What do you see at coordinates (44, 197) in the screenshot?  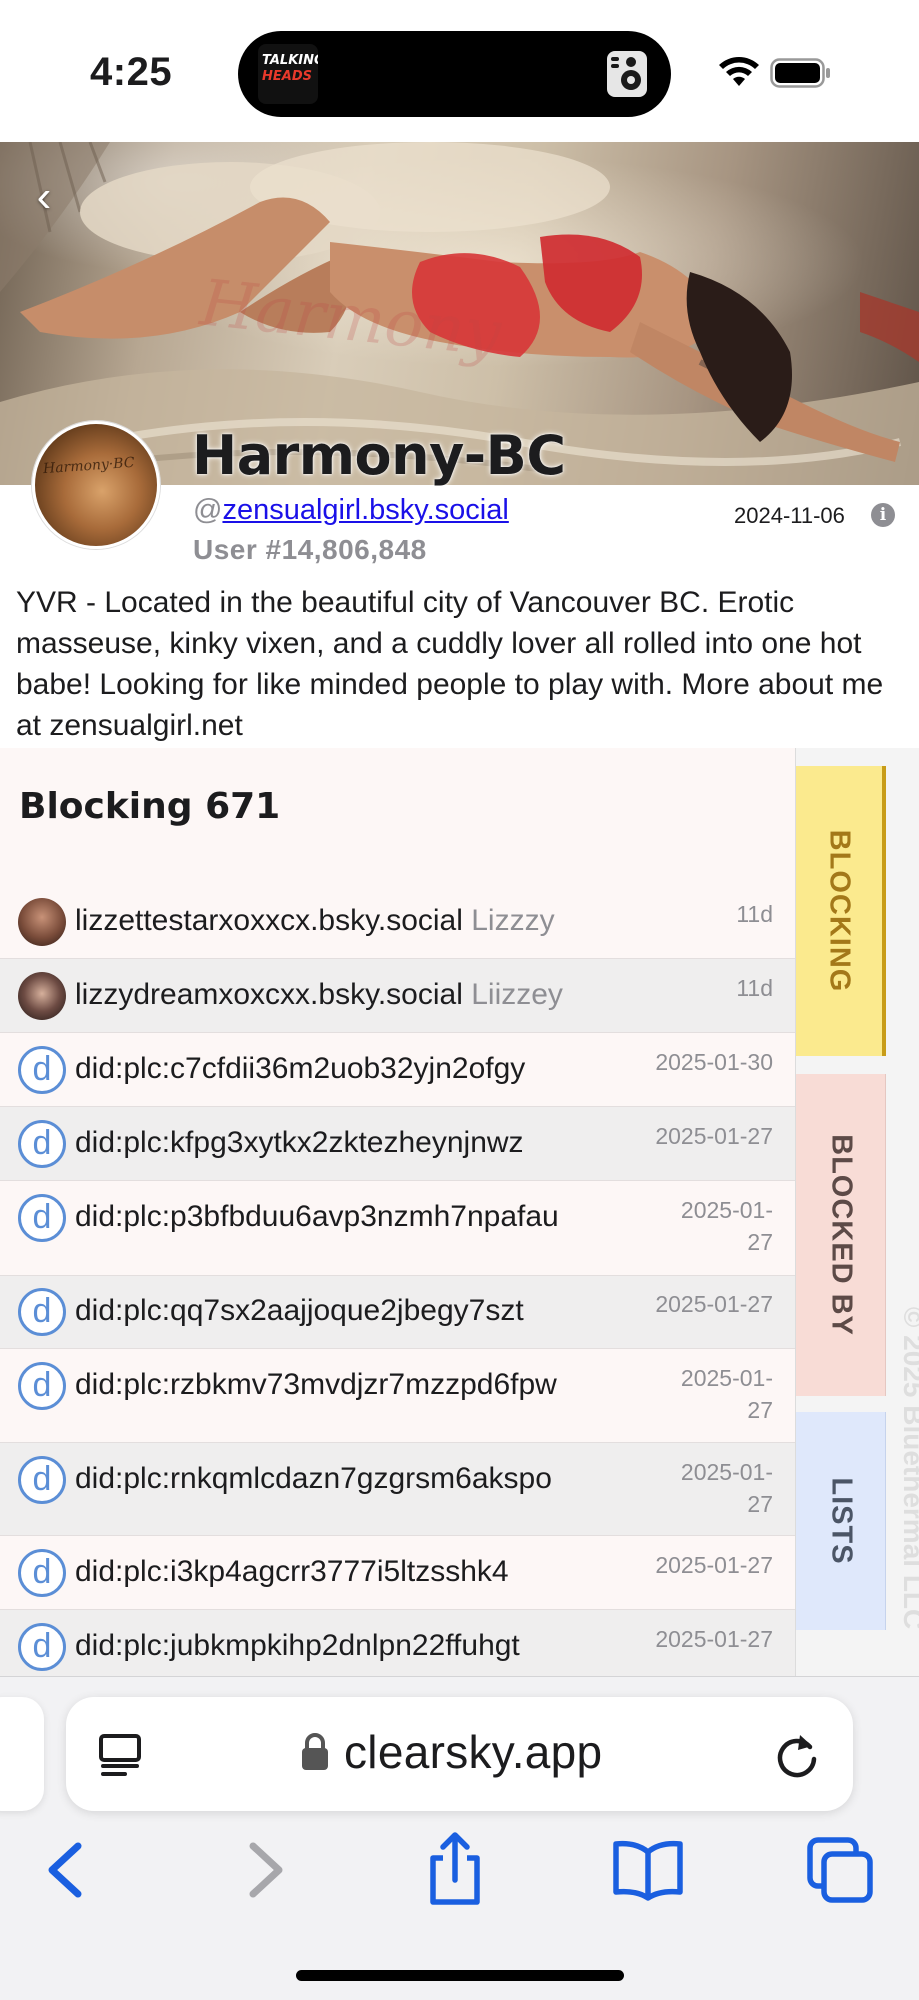 I see `back-button: ‹` at bounding box center [44, 197].